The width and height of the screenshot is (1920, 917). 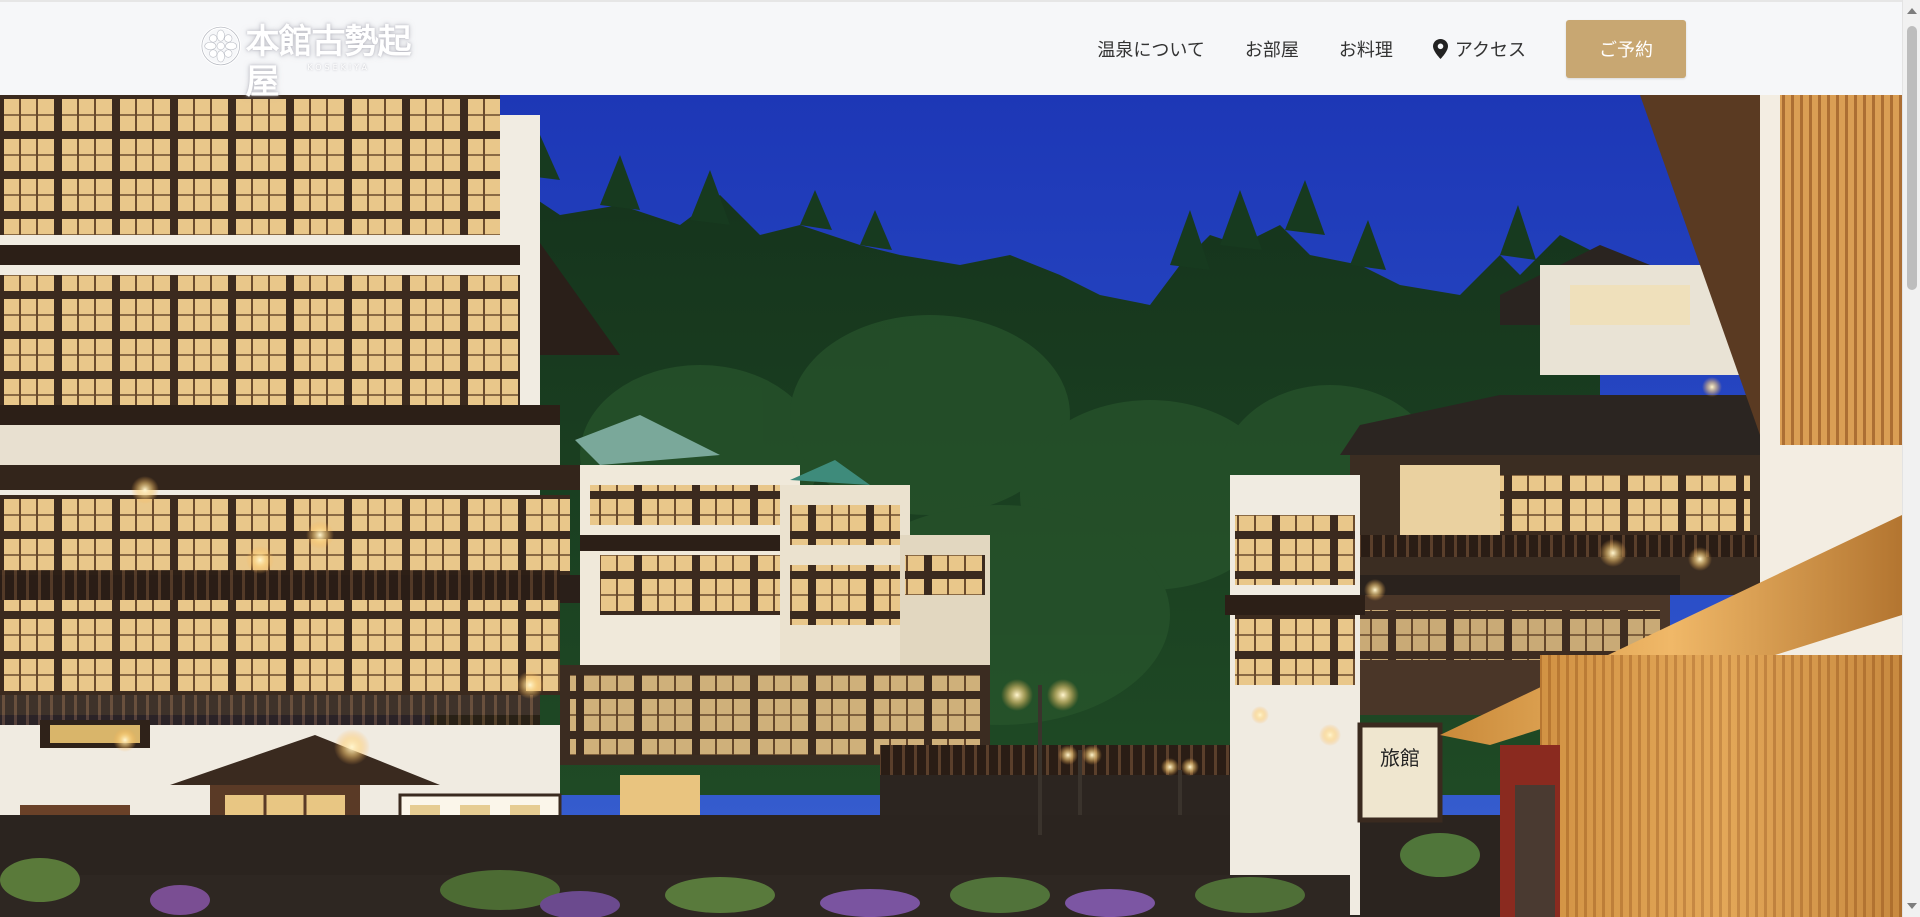 I want to click on ryokan-sign-text: 旅館, so click(x=1400, y=758).